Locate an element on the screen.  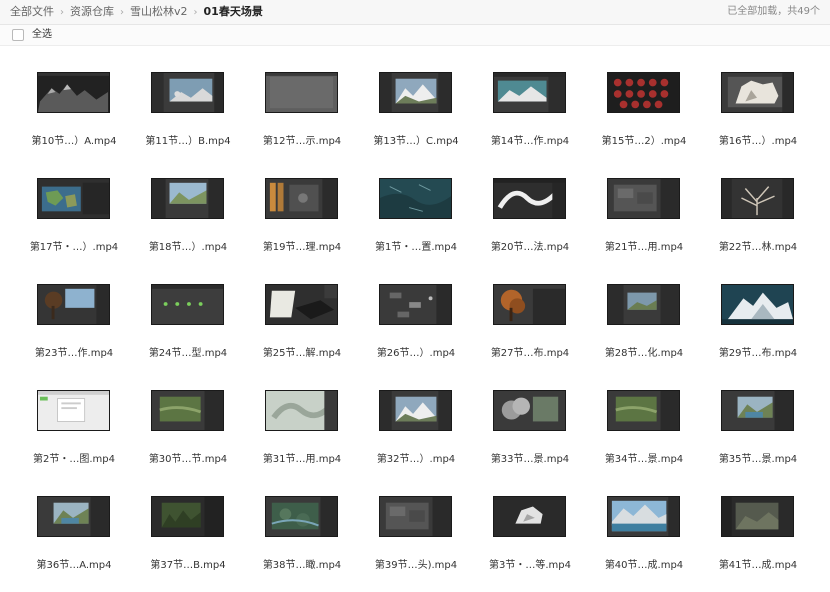
file-tile: 第32节…）.mp4 is located at coordinates (416, 427).